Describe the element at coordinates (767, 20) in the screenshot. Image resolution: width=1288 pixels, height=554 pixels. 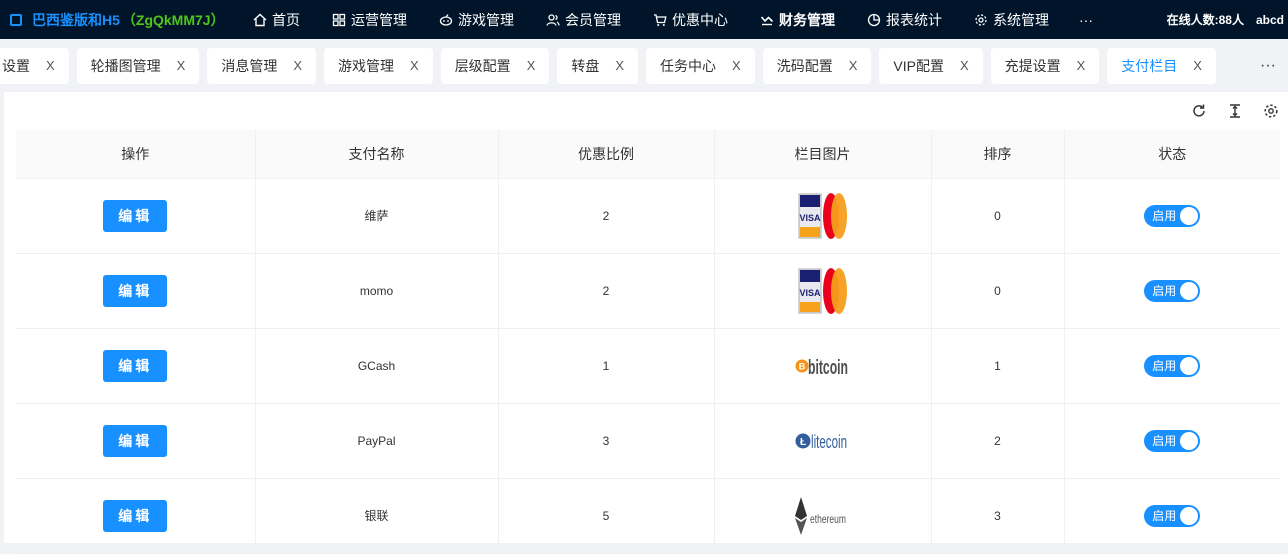
I see `finance-icon` at that location.